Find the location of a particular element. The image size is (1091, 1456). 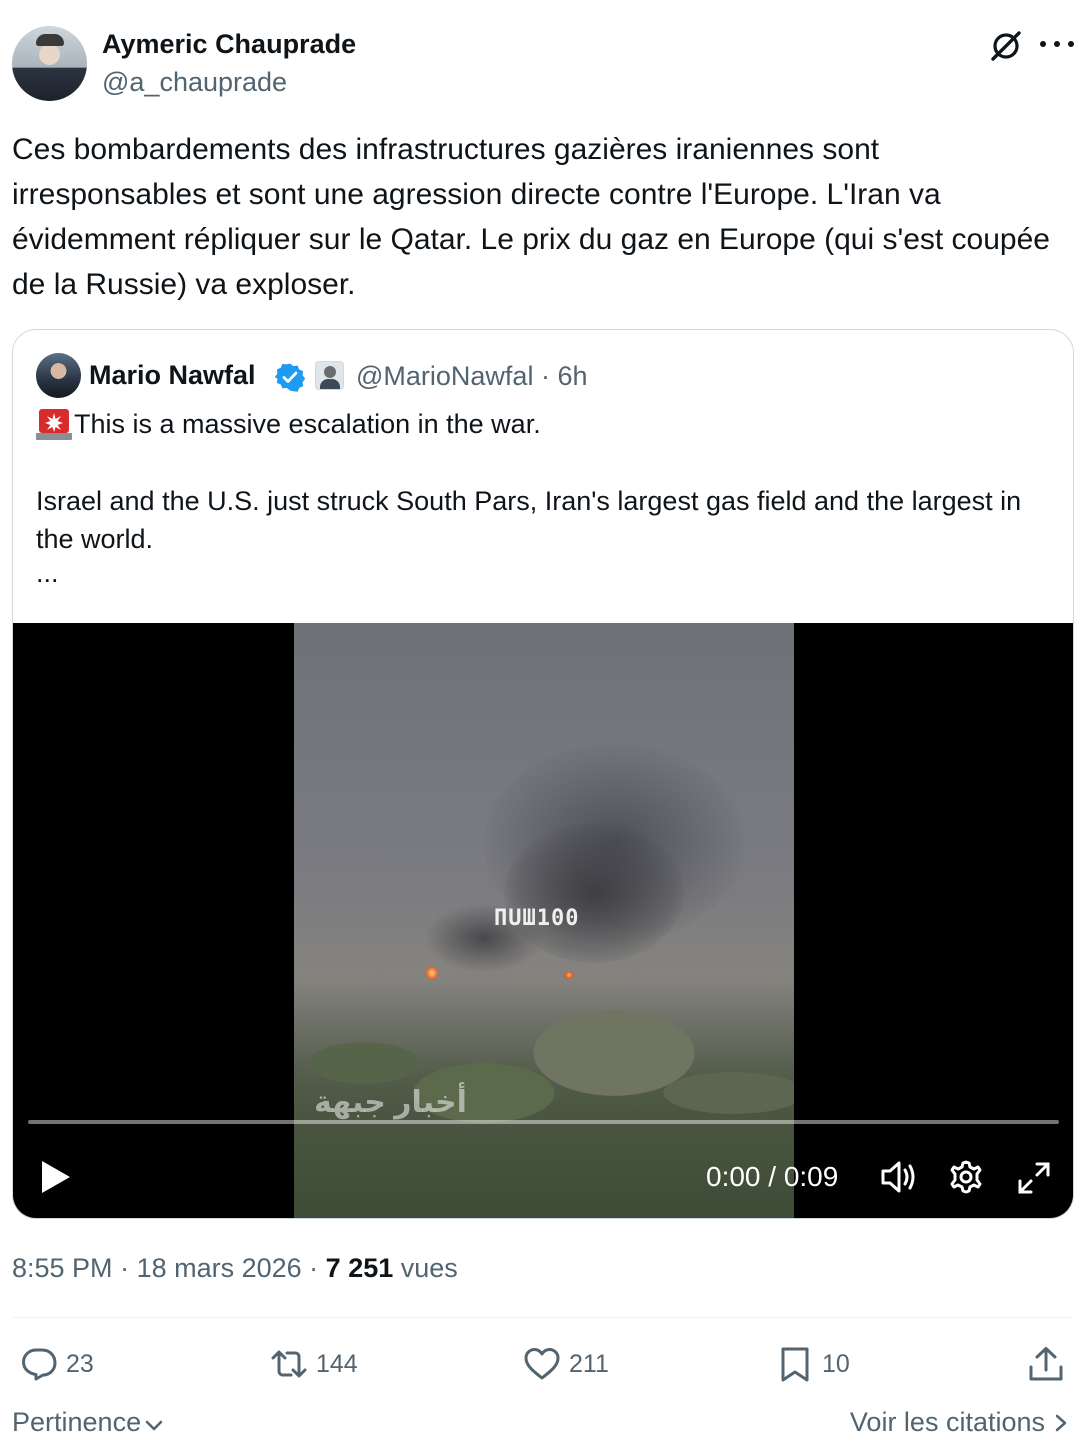

repost-icon is located at coordinates (289, 1364).